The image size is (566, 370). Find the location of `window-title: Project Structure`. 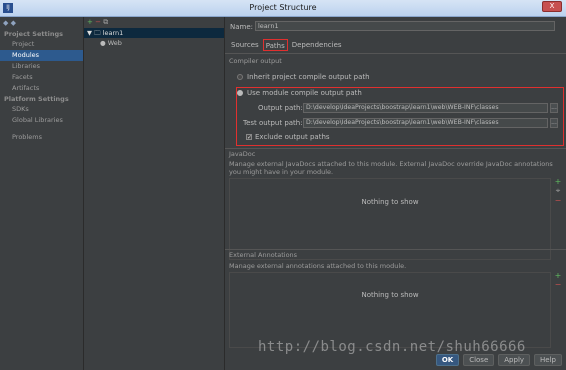

window-title: Project Structure is located at coordinates (283, 7).